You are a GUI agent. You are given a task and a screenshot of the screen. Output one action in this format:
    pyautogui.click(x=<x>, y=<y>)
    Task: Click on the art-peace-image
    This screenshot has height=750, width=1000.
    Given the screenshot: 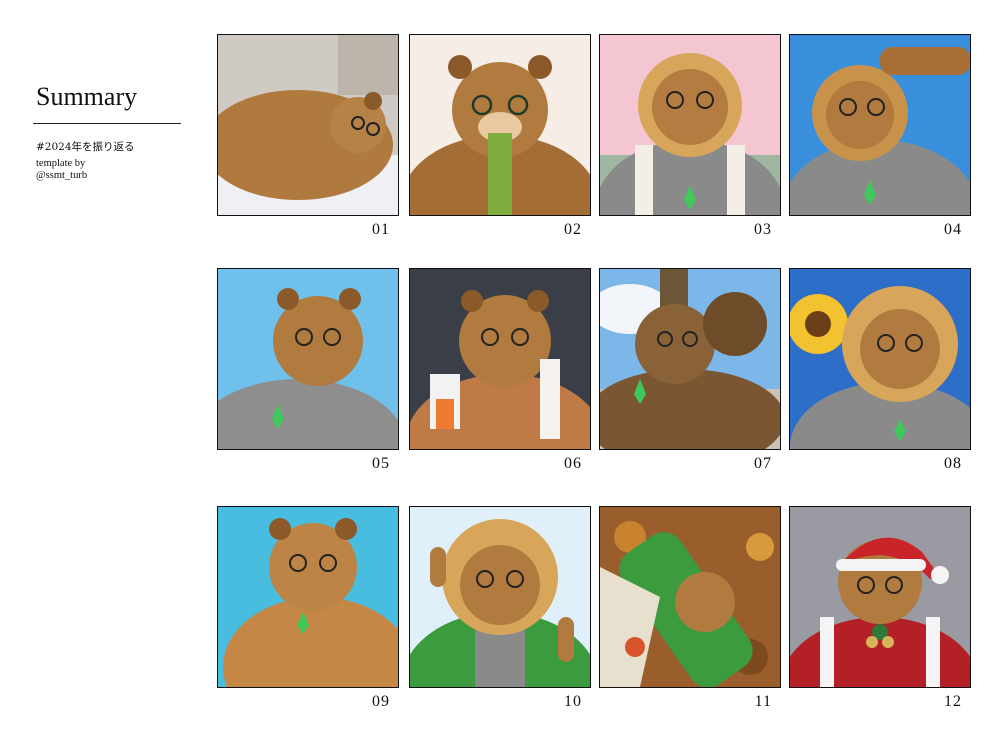 What is the action you would take?
    pyautogui.click(x=500, y=597)
    